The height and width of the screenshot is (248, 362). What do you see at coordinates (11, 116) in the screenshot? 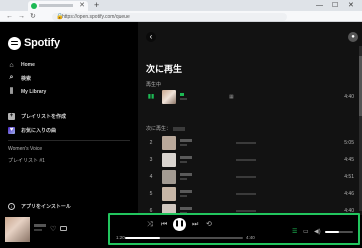
I see `plus-icon: +` at bounding box center [11, 116].